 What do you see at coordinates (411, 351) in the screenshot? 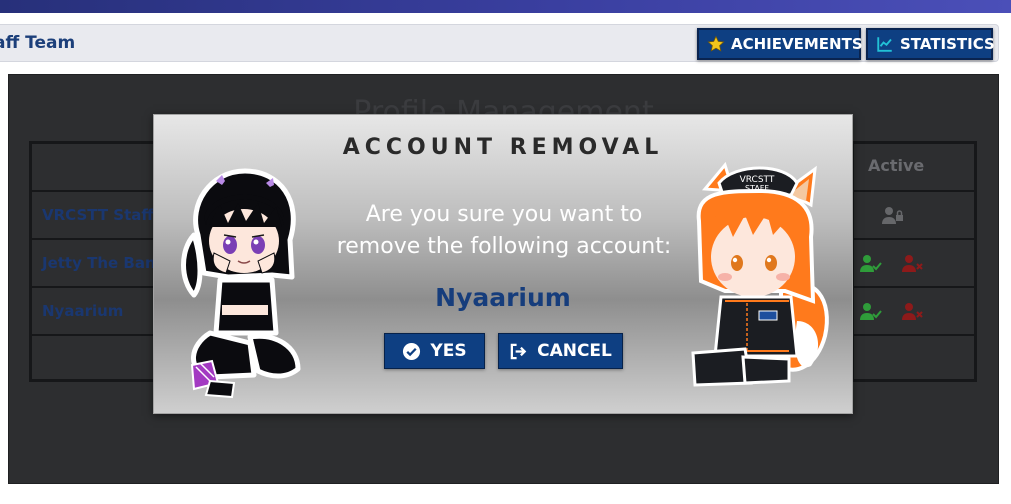
I see `check-circle-icon` at bounding box center [411, 351].